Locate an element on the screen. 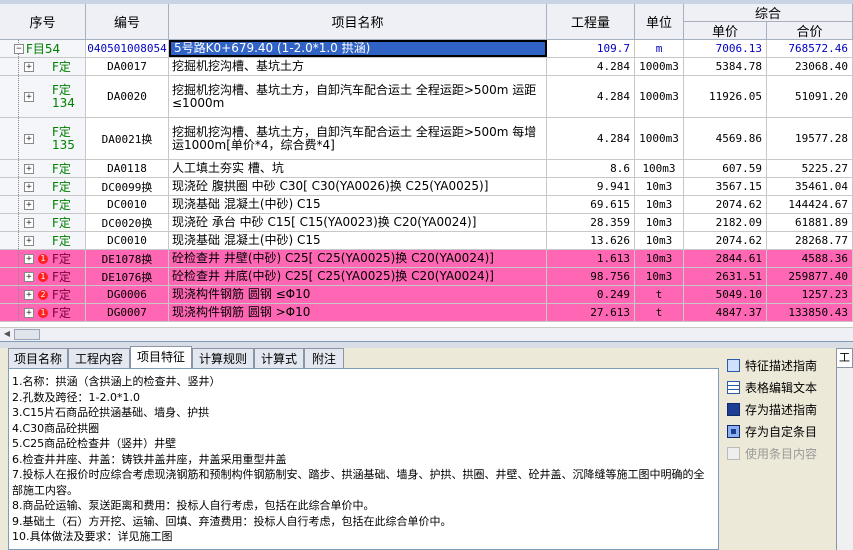 Image resolution: width=853 pixels, height=550 pixels. row-total-price-cell: 144424.67 is located at coordinates (810, 204).